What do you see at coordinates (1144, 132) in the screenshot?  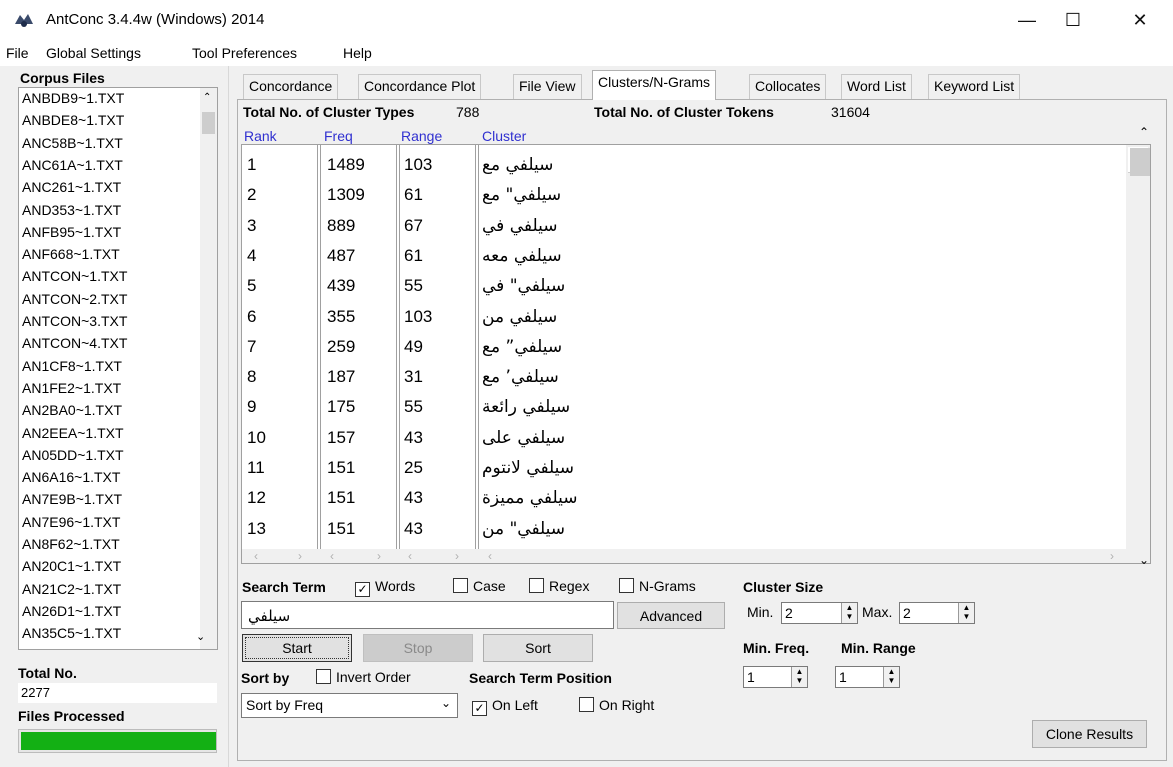 I see `results-scroll-up-icon: ⌃` at bounding box center [1144, 132].